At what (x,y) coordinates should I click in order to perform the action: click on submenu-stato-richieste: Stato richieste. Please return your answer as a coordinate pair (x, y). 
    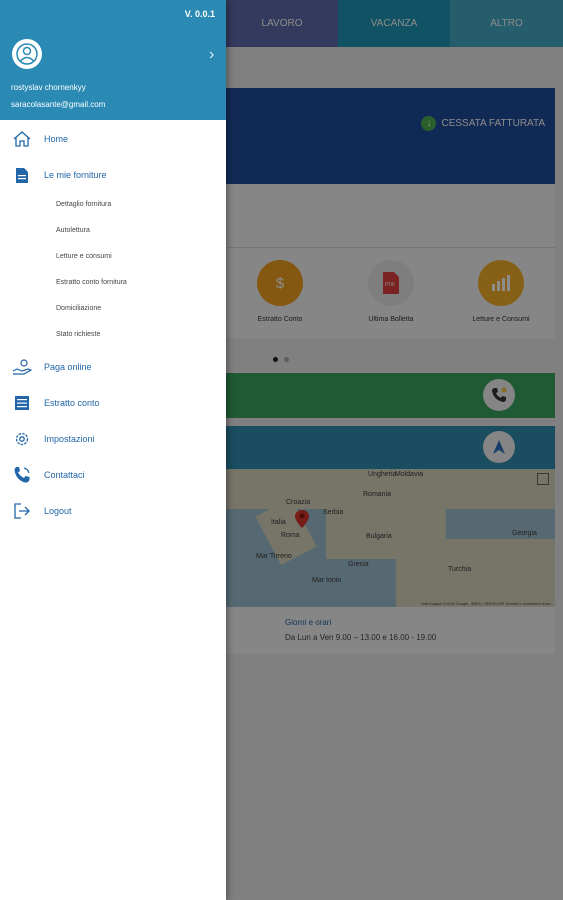
    Looking at the image, I should click on (78, 334).